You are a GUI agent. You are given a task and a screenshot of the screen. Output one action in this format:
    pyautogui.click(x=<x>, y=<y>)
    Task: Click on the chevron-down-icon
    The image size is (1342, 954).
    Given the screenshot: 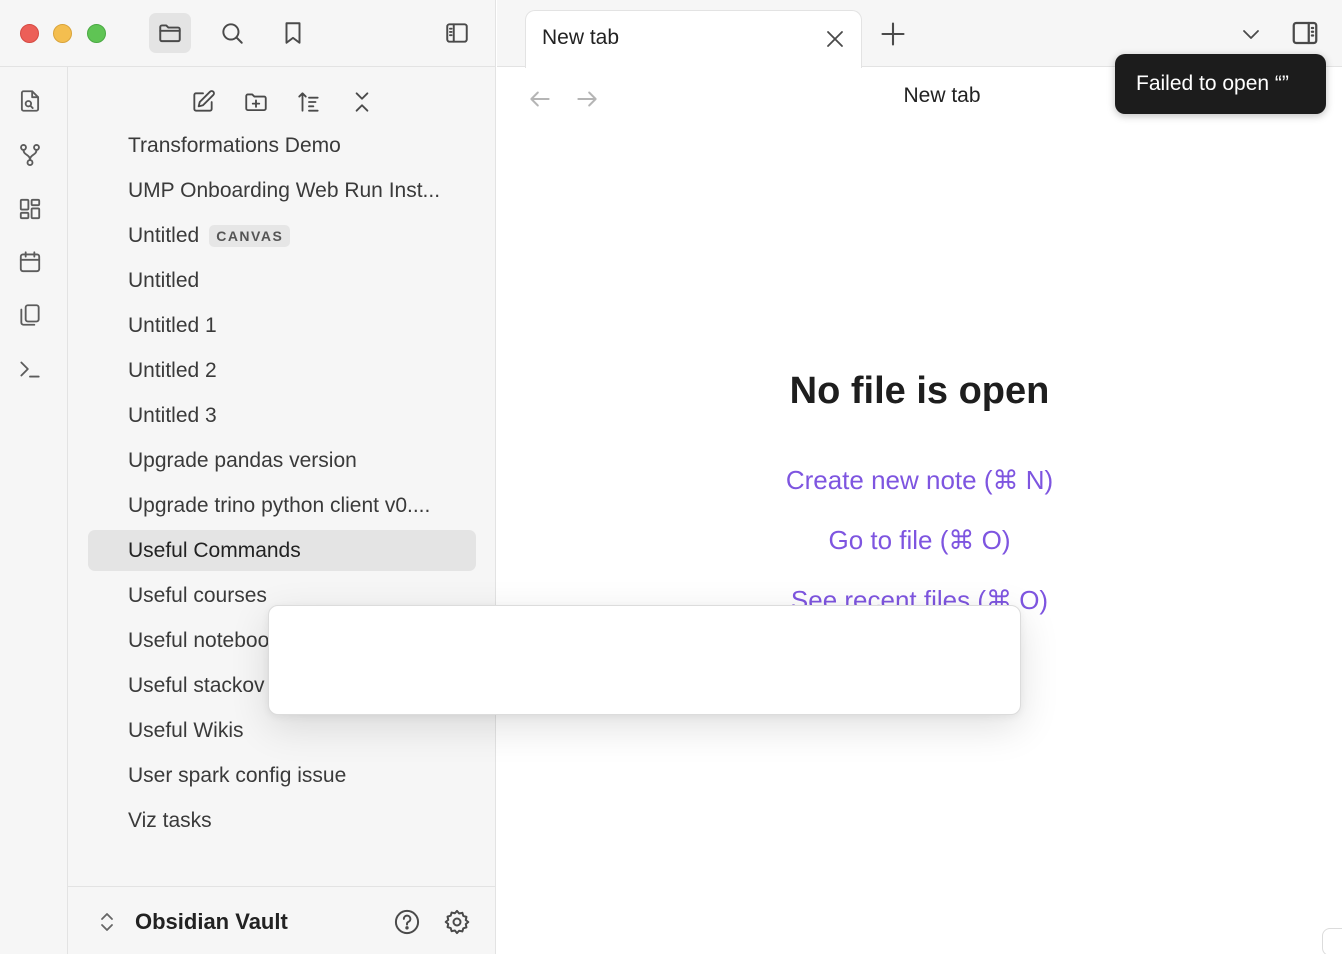 What is the action you would take?
    pyautogui.click(x=1251, y=34)
    